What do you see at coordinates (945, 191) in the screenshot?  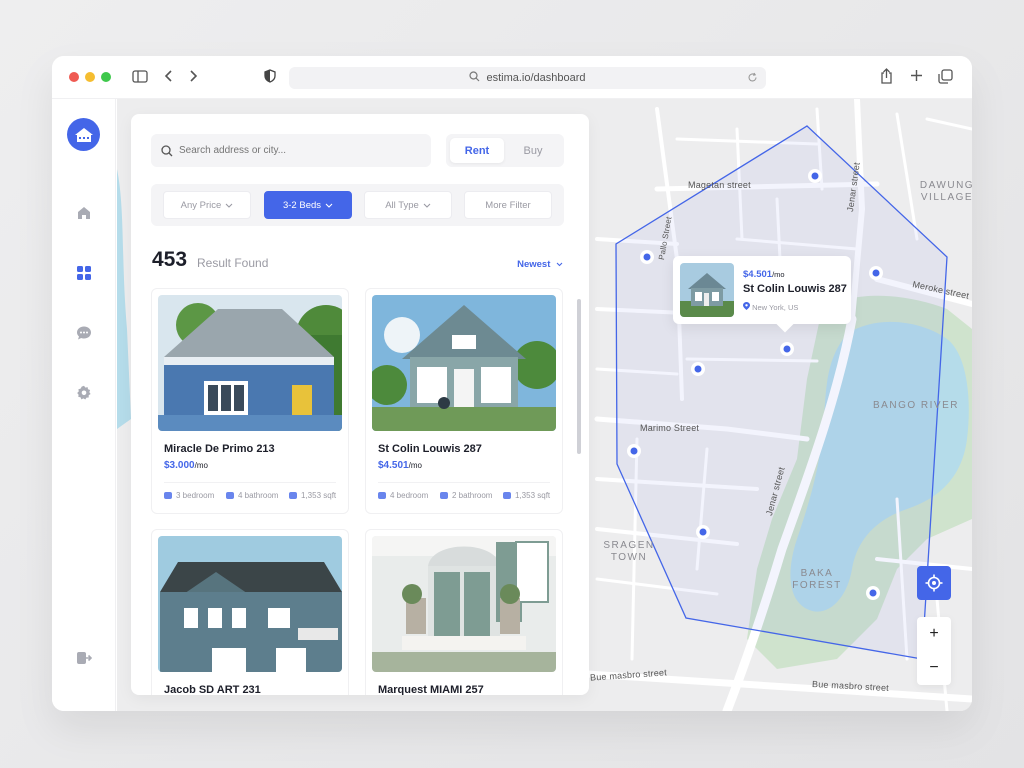 I see `area-label: DAWUNG VILLAGE` at bounding box center [945, 191].